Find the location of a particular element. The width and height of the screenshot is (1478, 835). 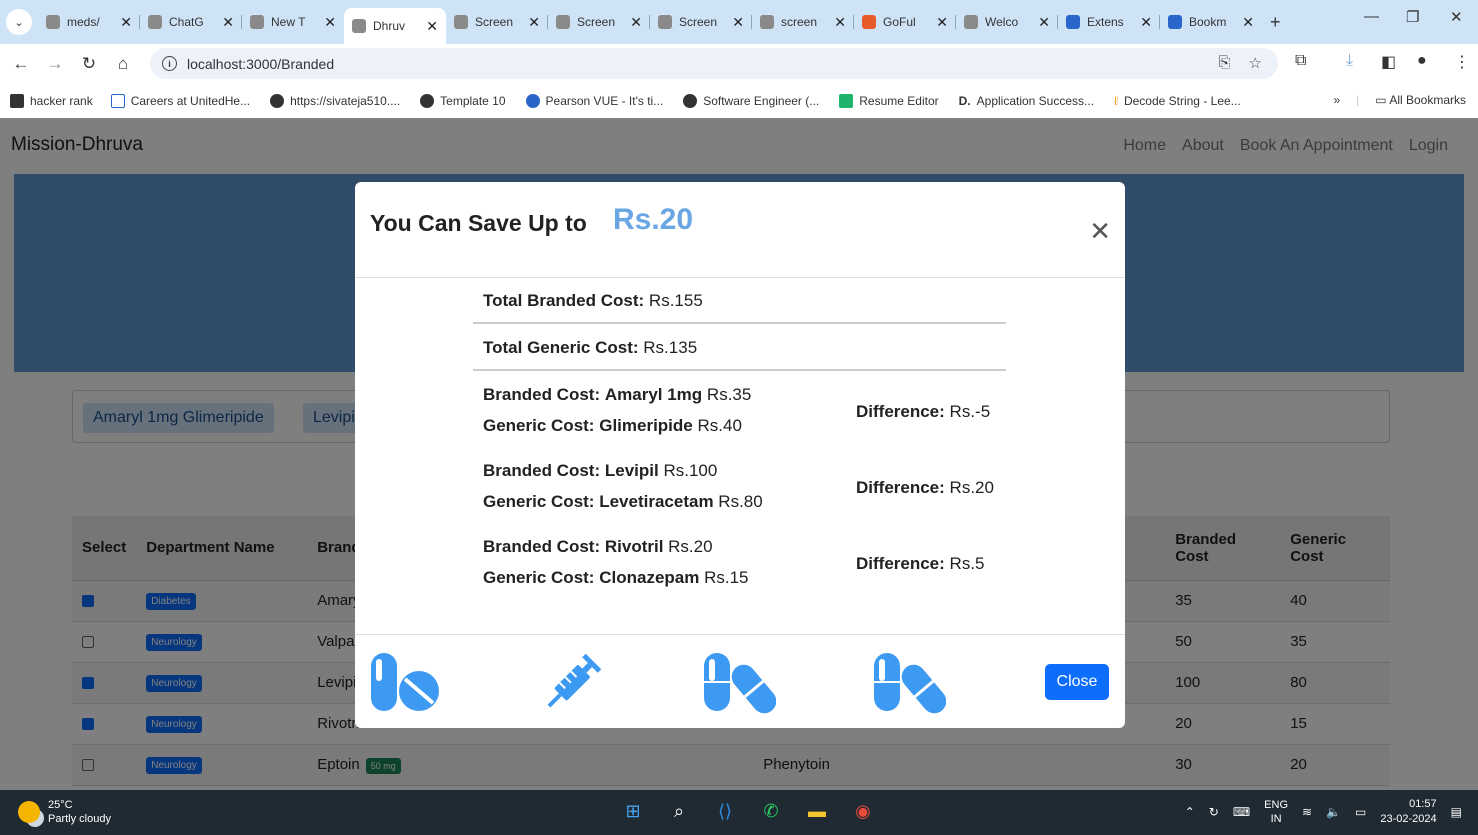

close-button: Close is located at coordinates (1077, 682).